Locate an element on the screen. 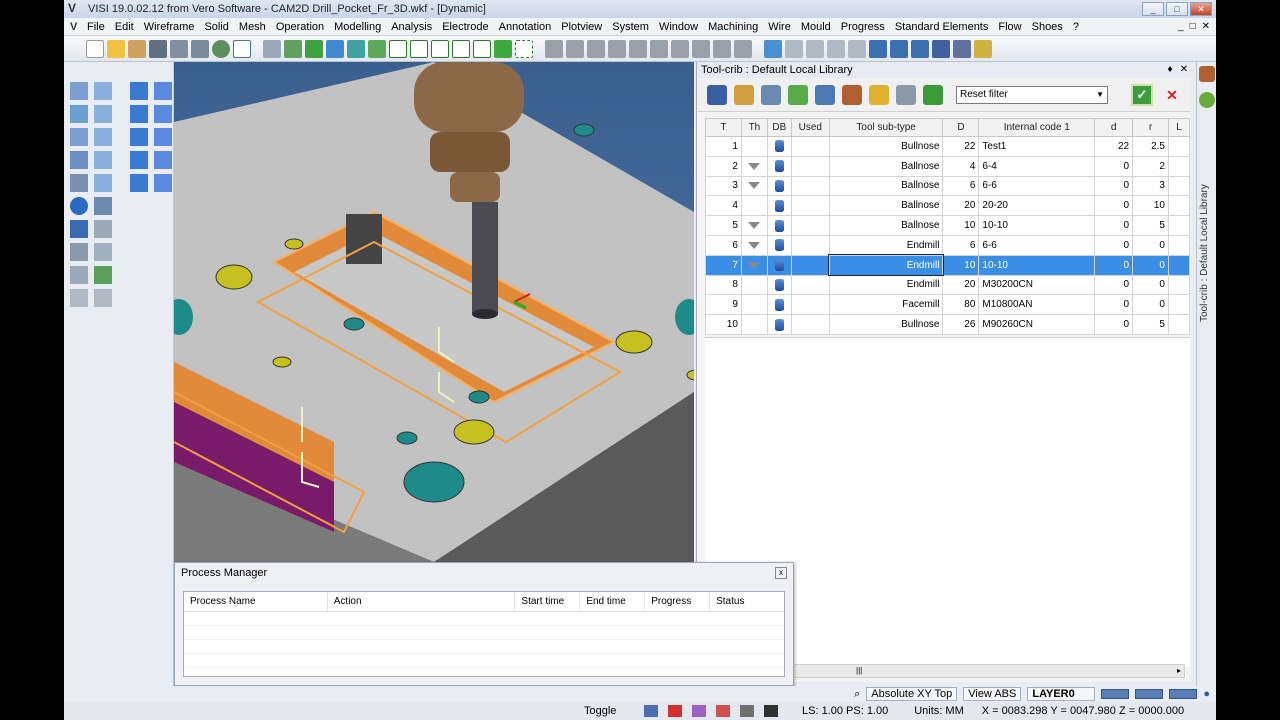  rotate-y-icon is located at coordinates (139, 137).